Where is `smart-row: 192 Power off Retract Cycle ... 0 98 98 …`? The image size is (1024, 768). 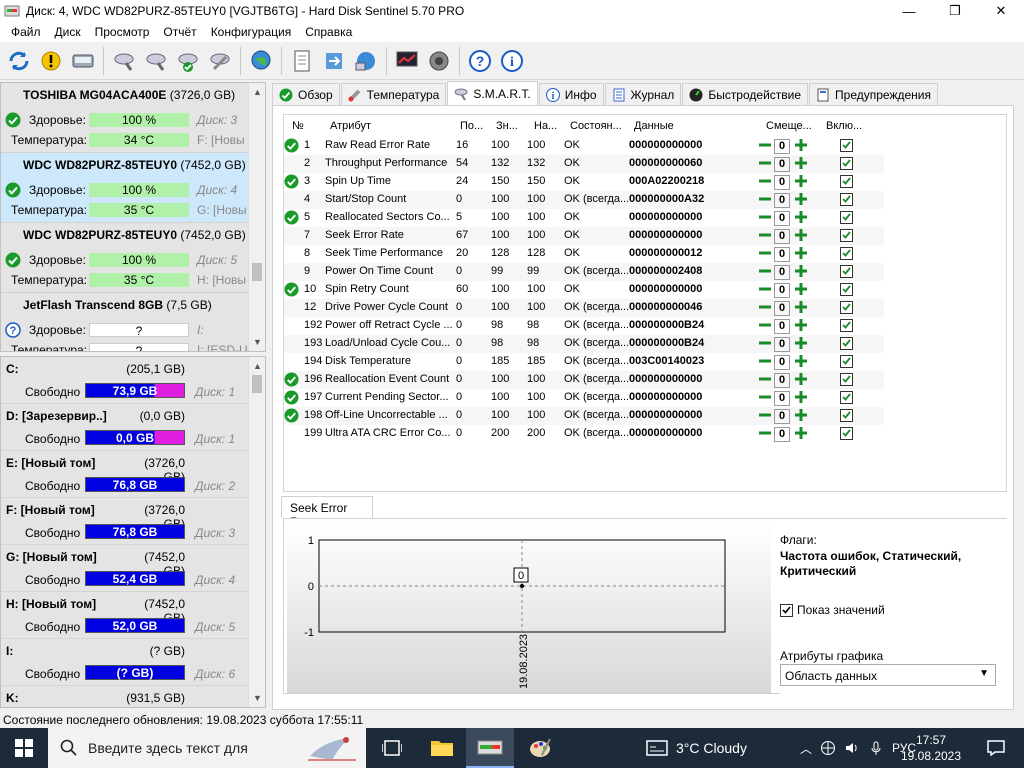
smart-row: 192 Power off Retract Cycle ... 0 98 98 … is located at coordinates (584, 326).